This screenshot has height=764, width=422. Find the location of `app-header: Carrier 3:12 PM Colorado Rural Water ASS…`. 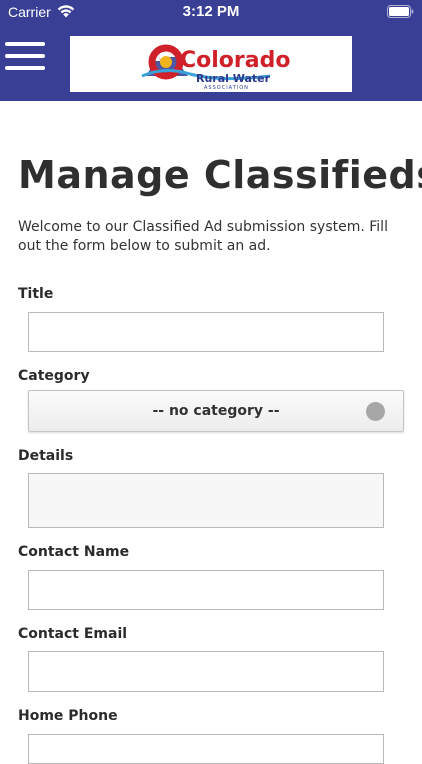

app-header: Carrier 3:12 PM Colorado Rural Water ASS… is located at coordinates (211, 50).